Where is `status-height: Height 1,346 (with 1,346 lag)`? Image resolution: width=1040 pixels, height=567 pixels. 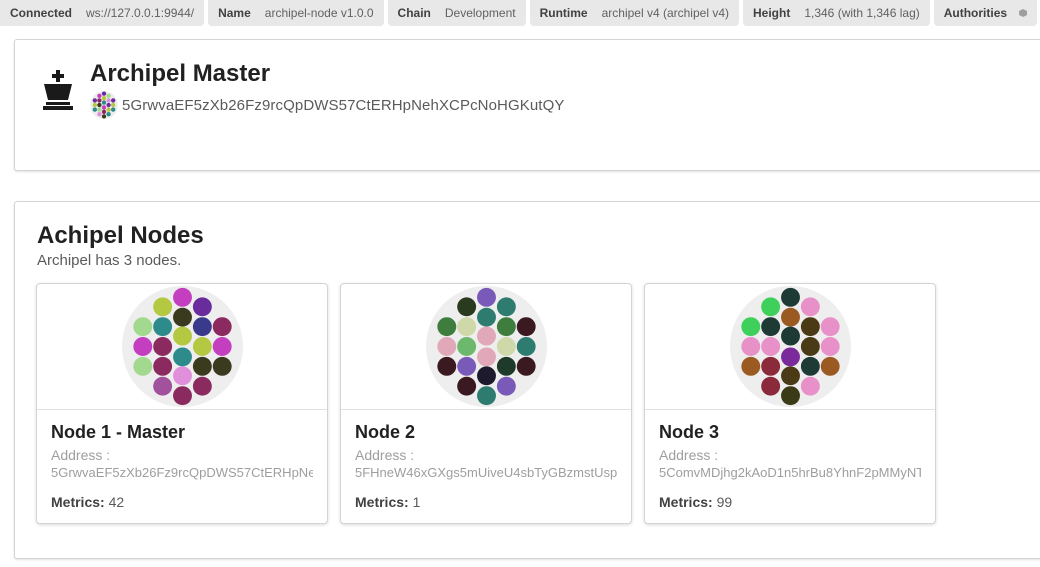 status-height: Height 1,346 (with 1,346 lag) is located at coordinates (836, 13).